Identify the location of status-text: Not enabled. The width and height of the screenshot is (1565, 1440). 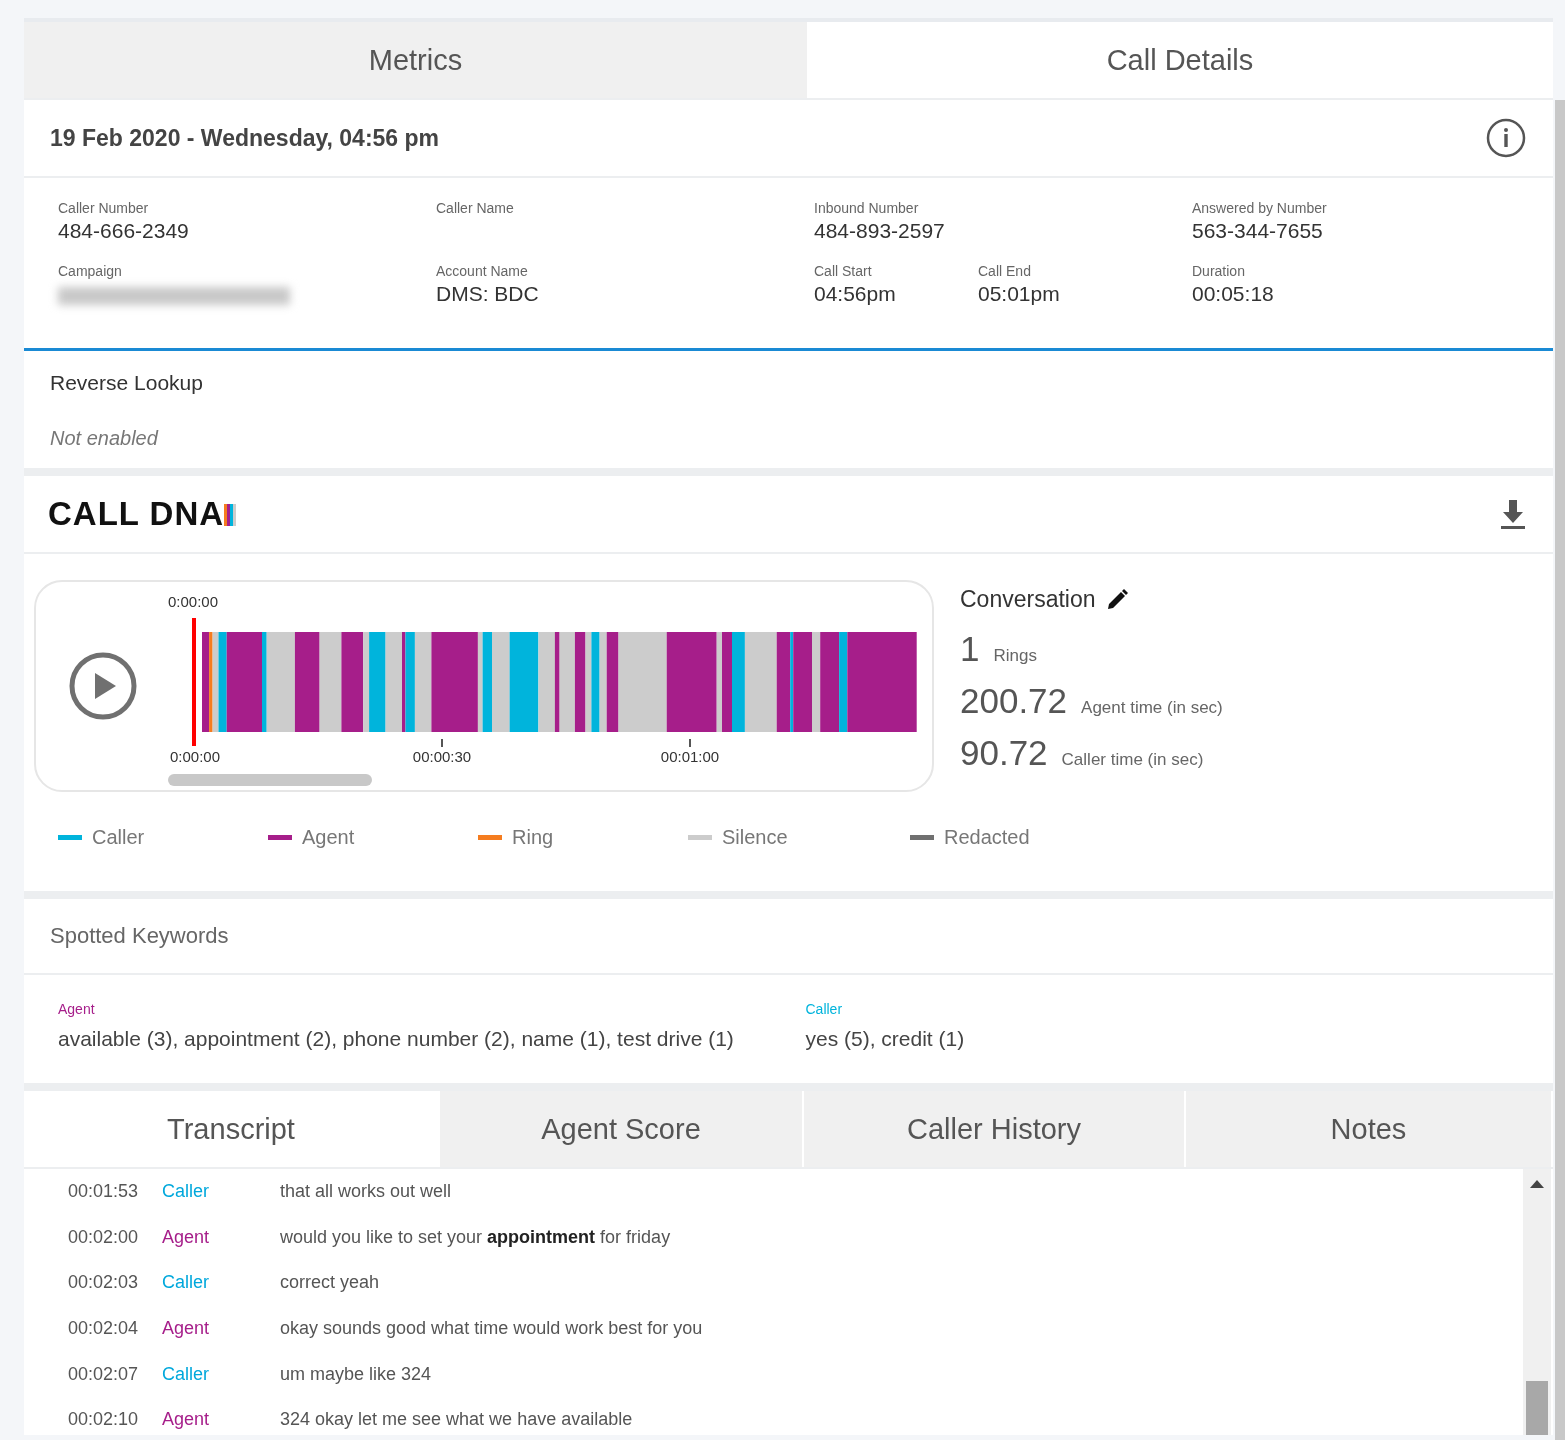
(105, 438).